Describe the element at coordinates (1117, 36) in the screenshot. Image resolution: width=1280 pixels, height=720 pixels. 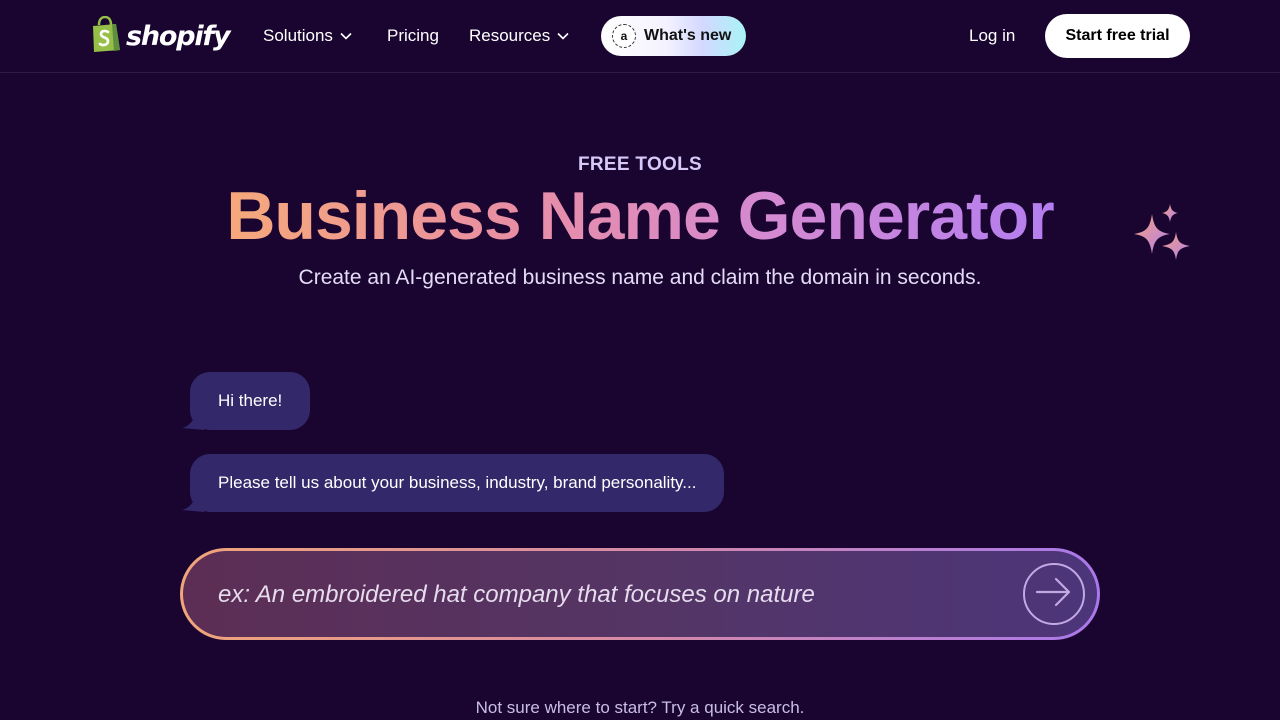
I see `start-free-trial-button: Start free trial` at that location.